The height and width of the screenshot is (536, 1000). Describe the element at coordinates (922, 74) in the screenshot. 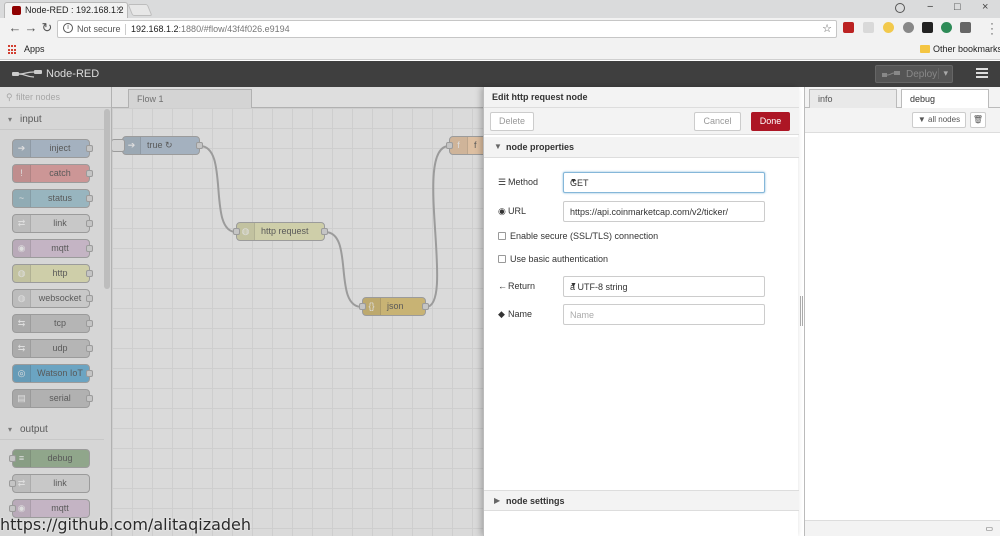

I see `deploy-label: Deploy` at that location.